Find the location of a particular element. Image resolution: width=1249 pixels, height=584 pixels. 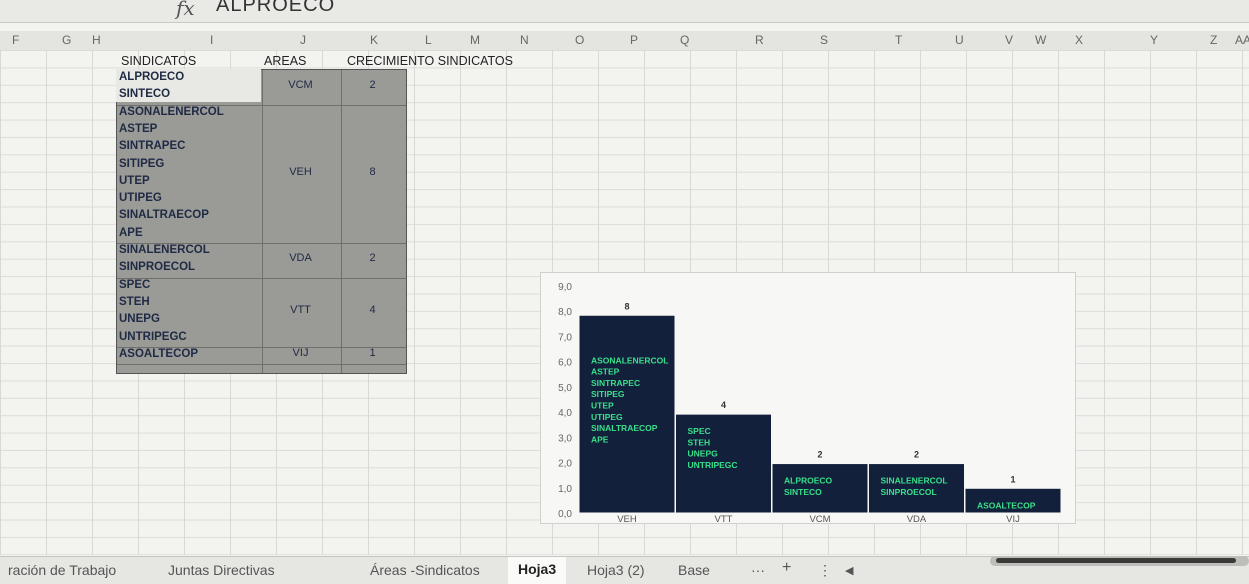

column-header-r: R is located at coordinates (759, 40).